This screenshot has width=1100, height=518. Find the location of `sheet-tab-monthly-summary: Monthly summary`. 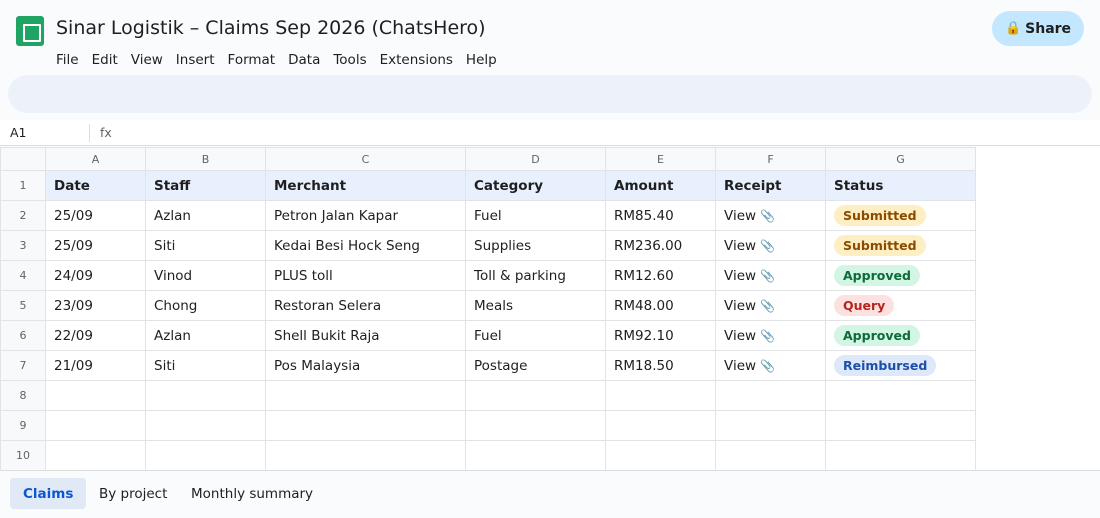

sheet-tab-monthly-summary: Monthly summary is located at coordinates (252, 493).